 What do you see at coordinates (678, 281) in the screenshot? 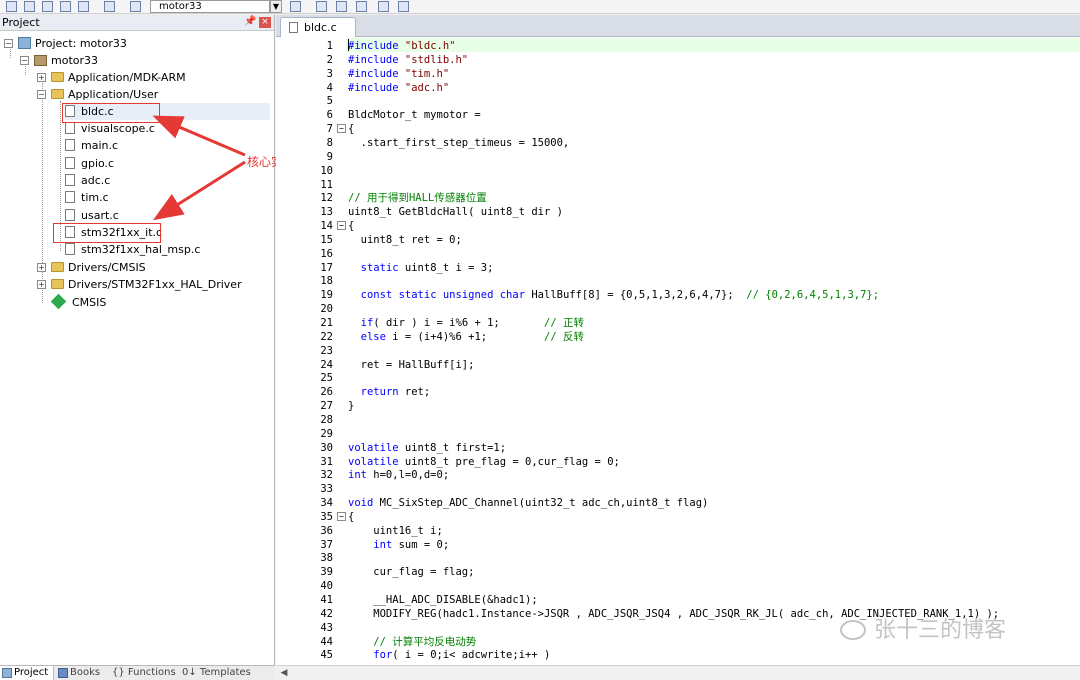
I see `code-line: 18` at bounding box center [678, 281].